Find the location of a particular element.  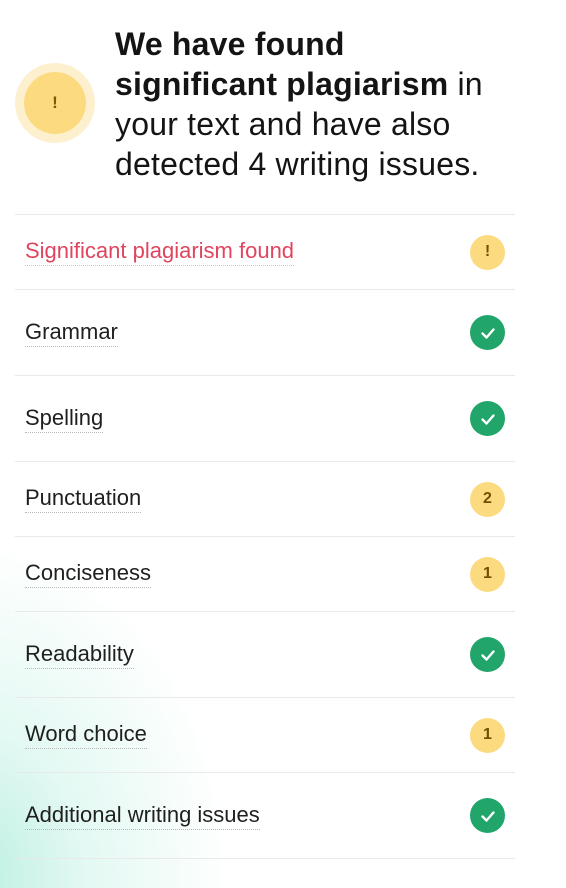

check-label-plagiarism: Significant plagiarism found is located at coordinates (160, 252).